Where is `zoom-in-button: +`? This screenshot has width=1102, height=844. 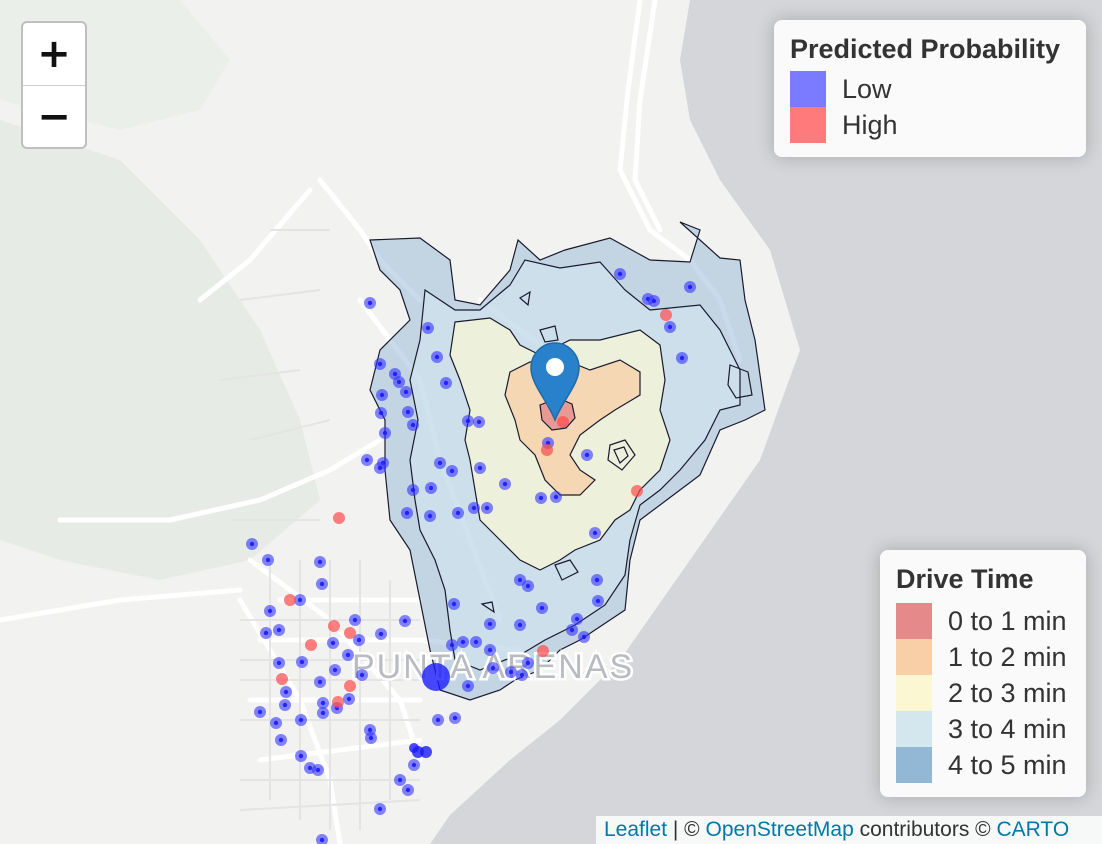 zoom-in-button: + is located at coordinates (54, 54).